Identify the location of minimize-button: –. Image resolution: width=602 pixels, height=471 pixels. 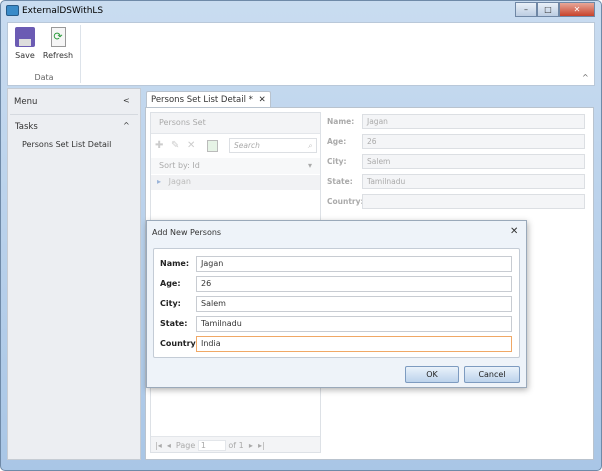
(526, 9).